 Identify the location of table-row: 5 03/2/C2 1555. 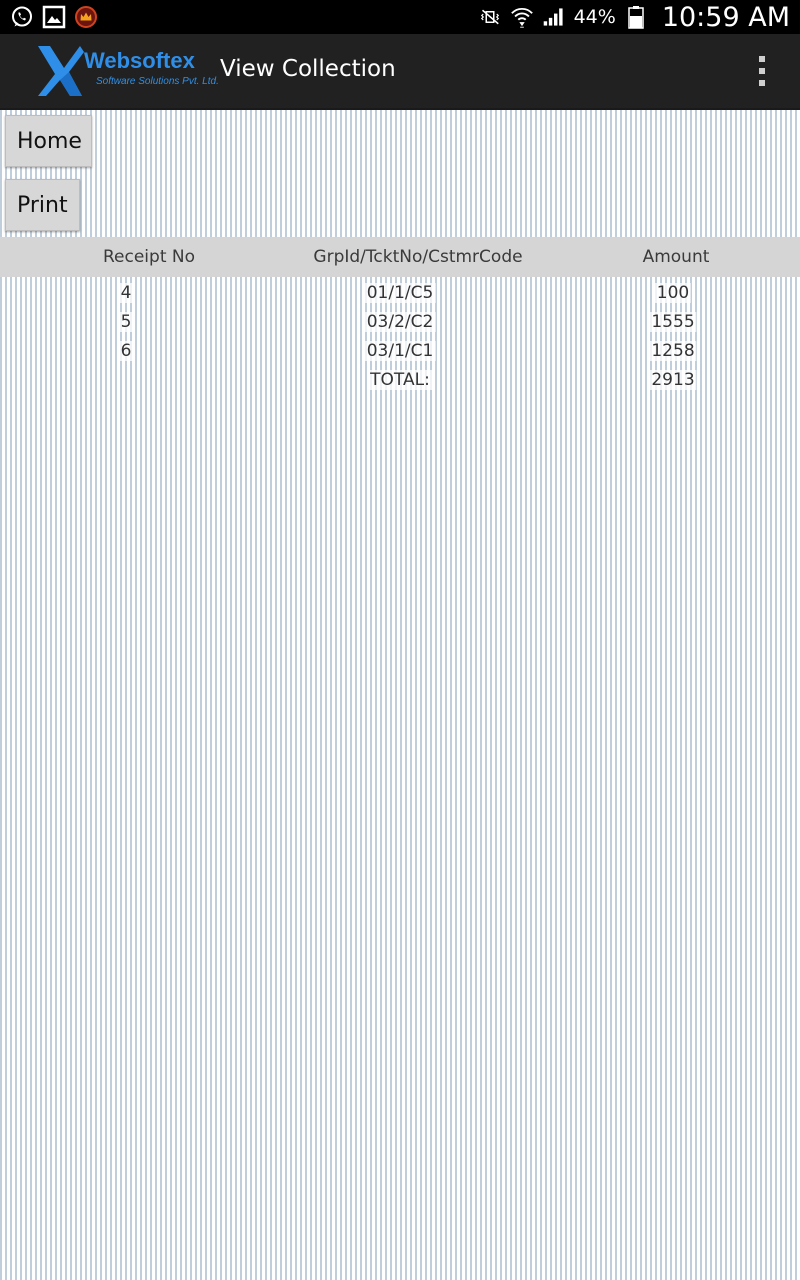
(400, 322).